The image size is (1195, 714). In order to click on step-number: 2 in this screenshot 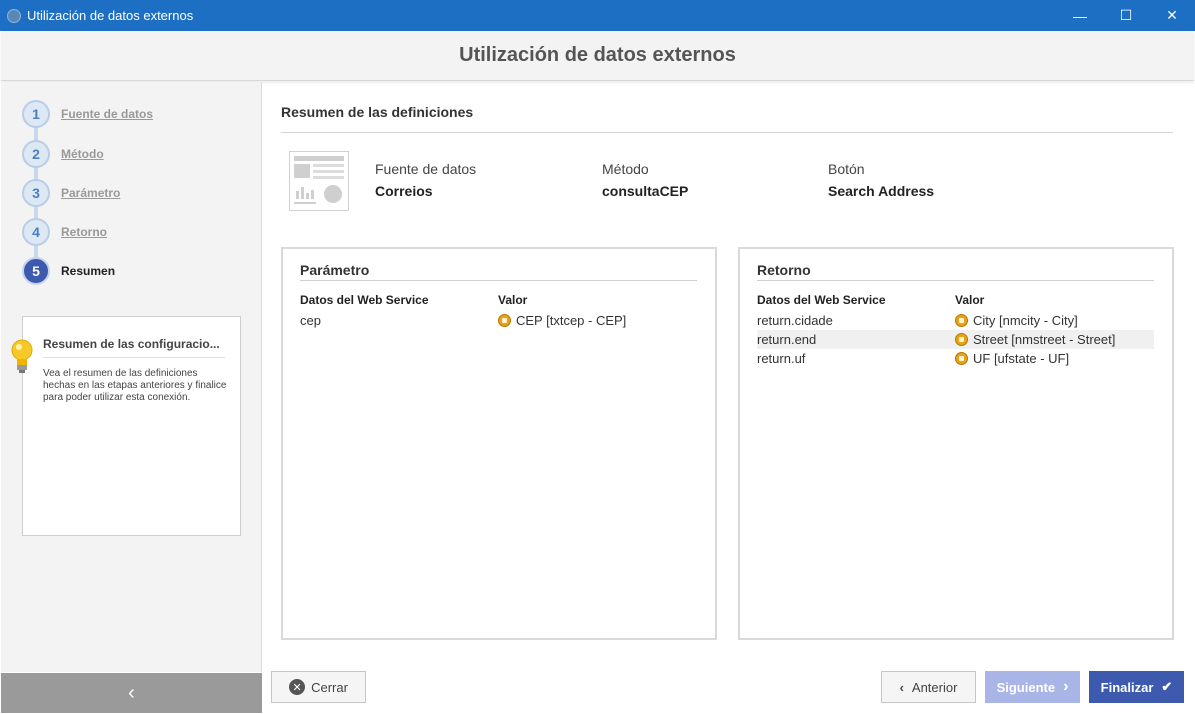, I will do `click(36, 154)`.